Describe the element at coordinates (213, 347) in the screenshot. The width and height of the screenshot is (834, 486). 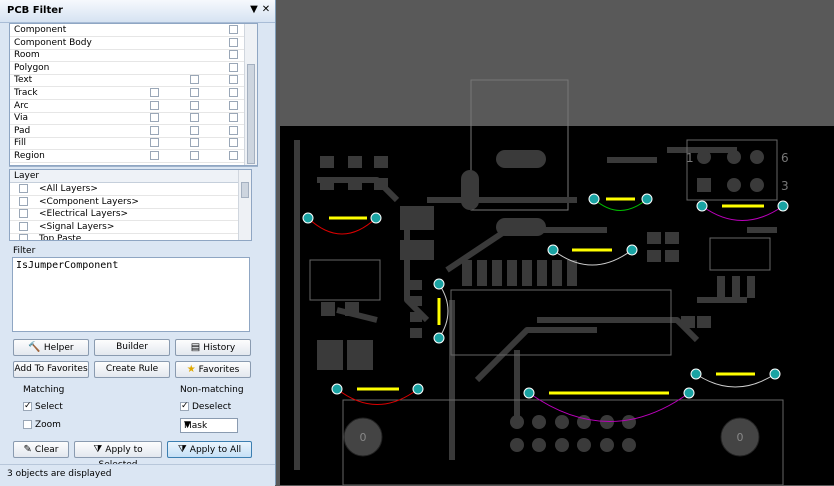
I see `history-button: ▤ History` at that location.